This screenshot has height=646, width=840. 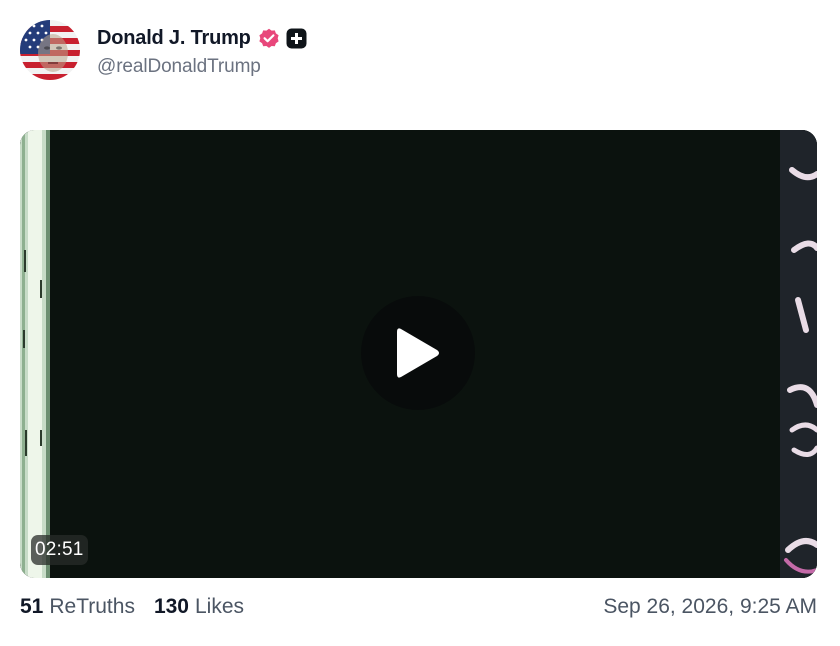 I want to click on post-header: Donald J. Trump @realDonaldTrump, so click(x=163, y=51).